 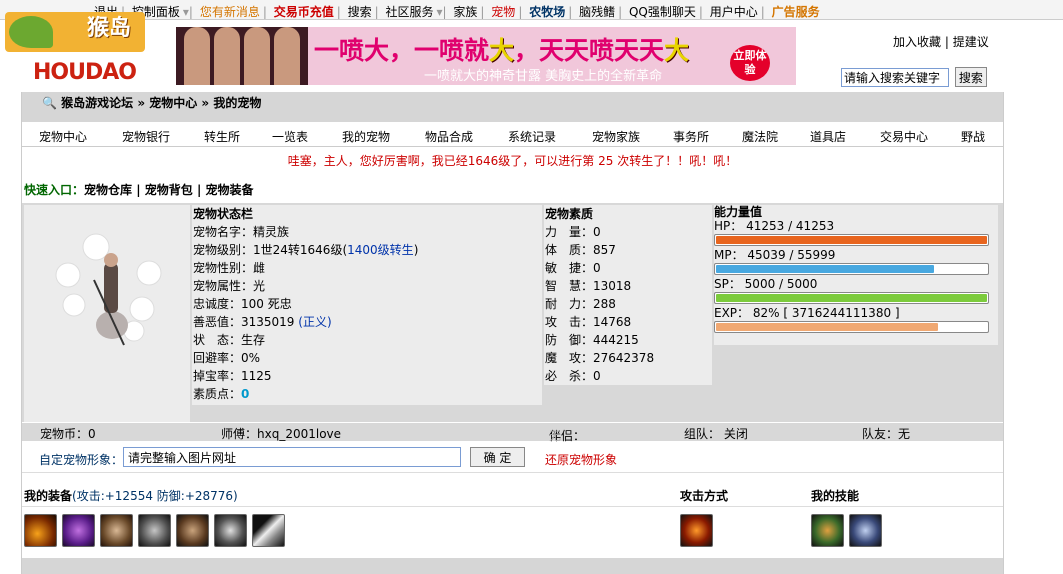 What do you see at coordinates (40, 530) in the screenshot?
I see `flame-axe-icon` at bounding box center [40, 530].